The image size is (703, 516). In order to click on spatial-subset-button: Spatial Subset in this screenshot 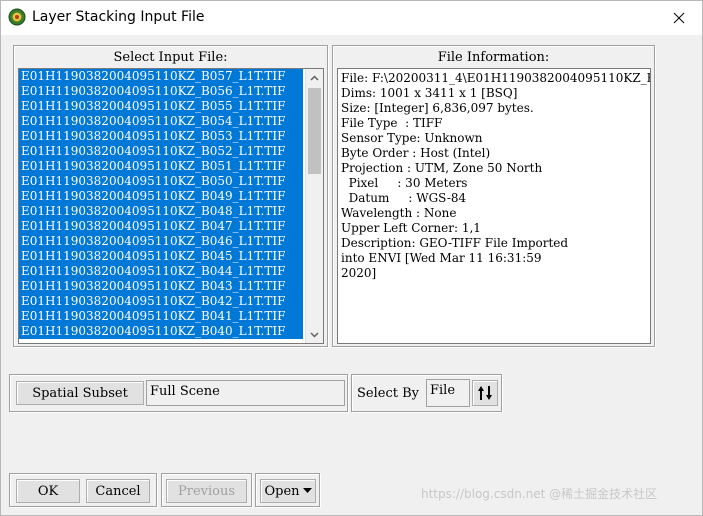, I will do `click(80, 393)`.